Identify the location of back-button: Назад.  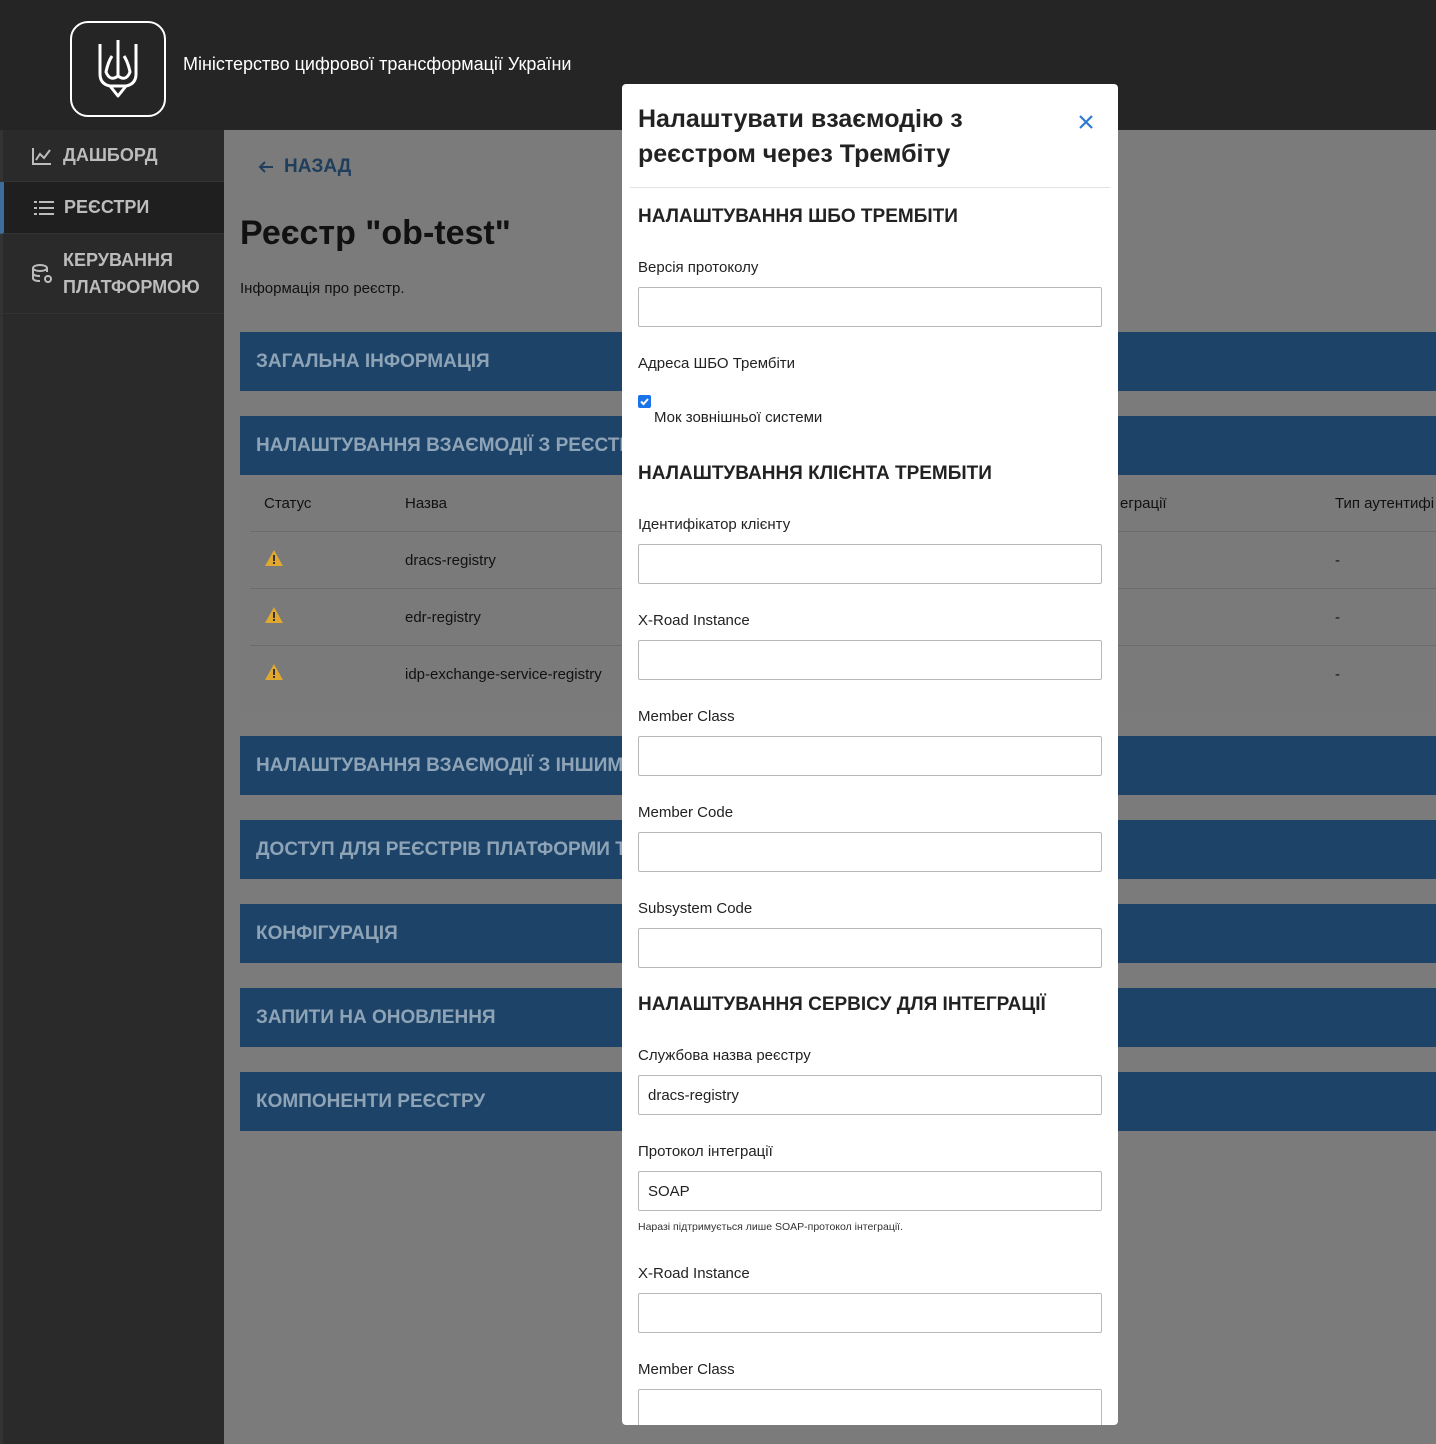
(304, 167).